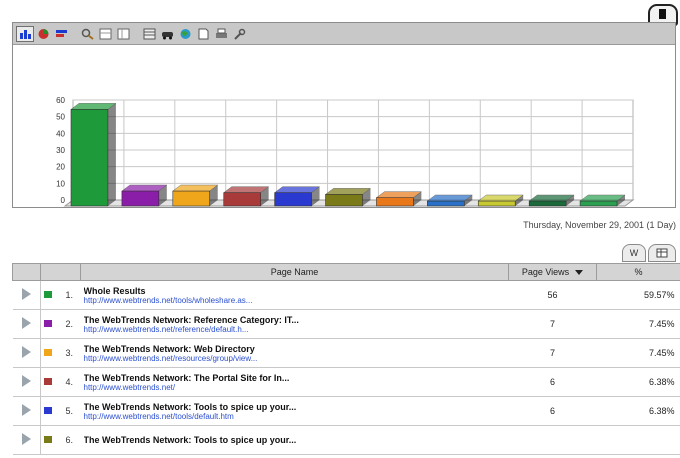 The width and height of the screenshot is (680, 458). I want to click on y-tick-label: 20, so click(60, 167).